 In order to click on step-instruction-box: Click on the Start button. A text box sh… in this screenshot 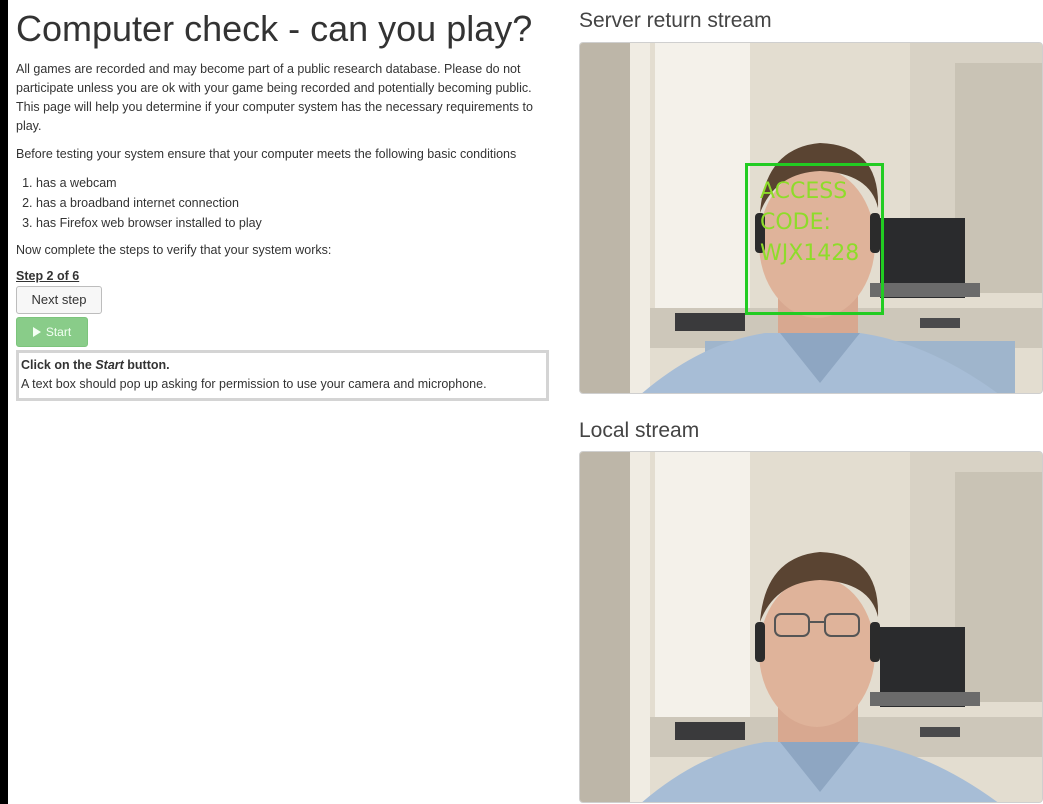, I will do `click(282, 375)`.